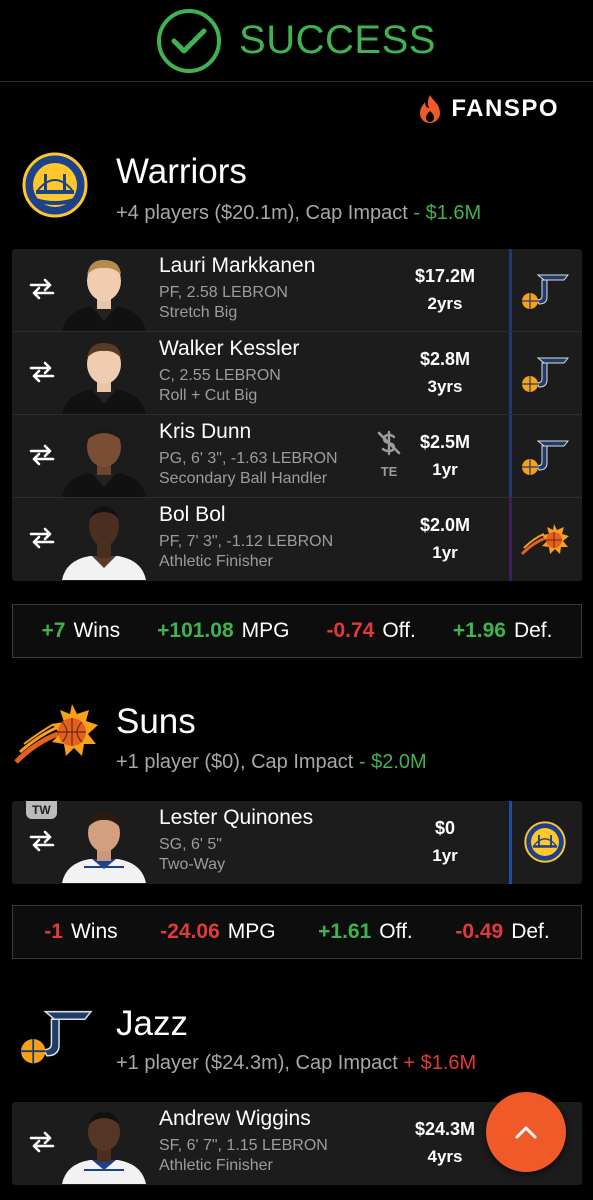 This screenshot has height=1200, width=593. I want to click on stat-mpg: +101.08 MPG, so click(223, 630).